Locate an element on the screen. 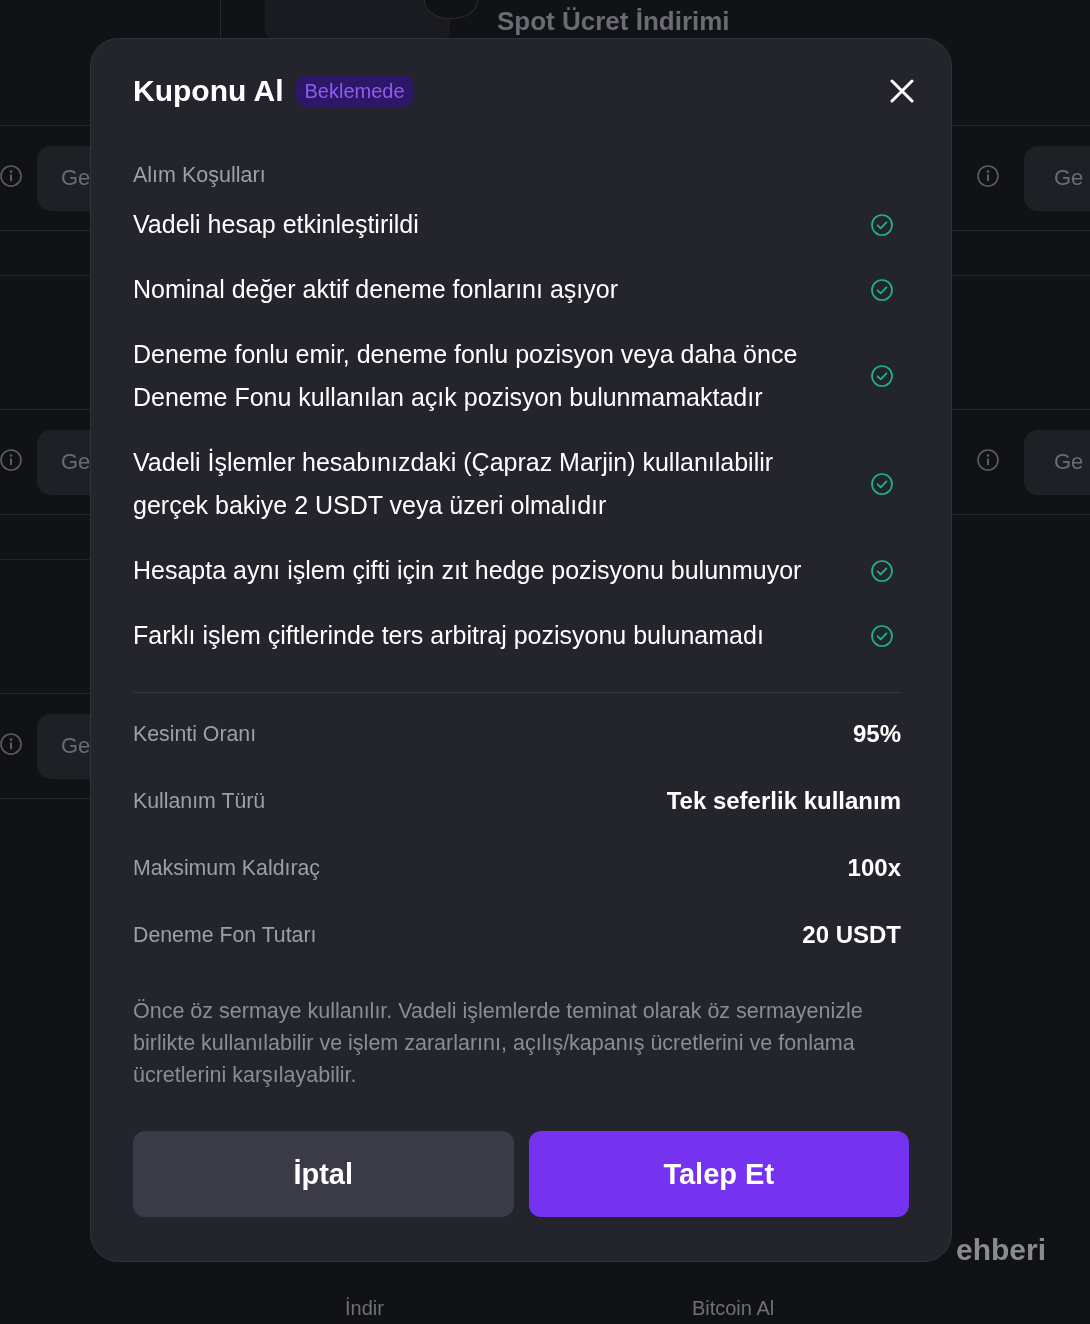  circle-decoration is located at coordinates (451, 9).